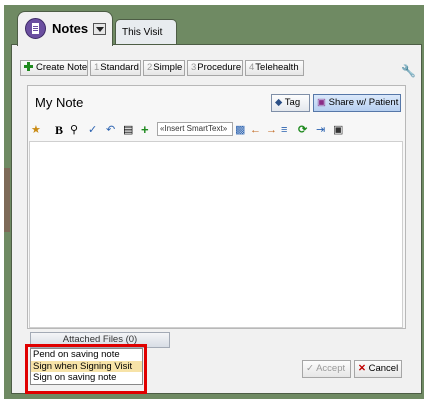 This screenshot has height=403, width=428. I want to click on refresh-icon: ⟳, so click(302, 130).